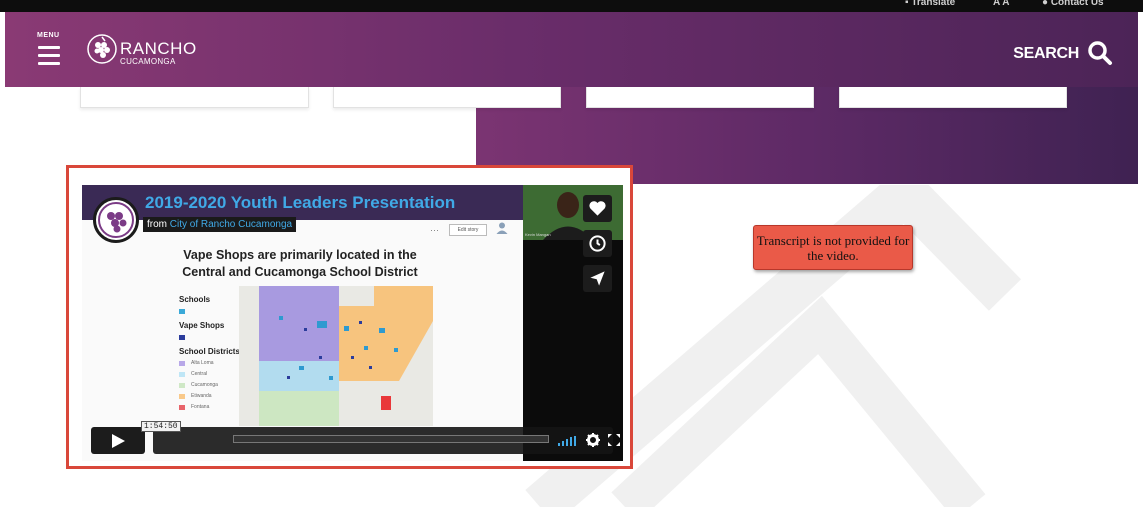  What do you see at coordinates (336, 356) in the screenshot?
I see `district-map` at bounding box center [336, 356].